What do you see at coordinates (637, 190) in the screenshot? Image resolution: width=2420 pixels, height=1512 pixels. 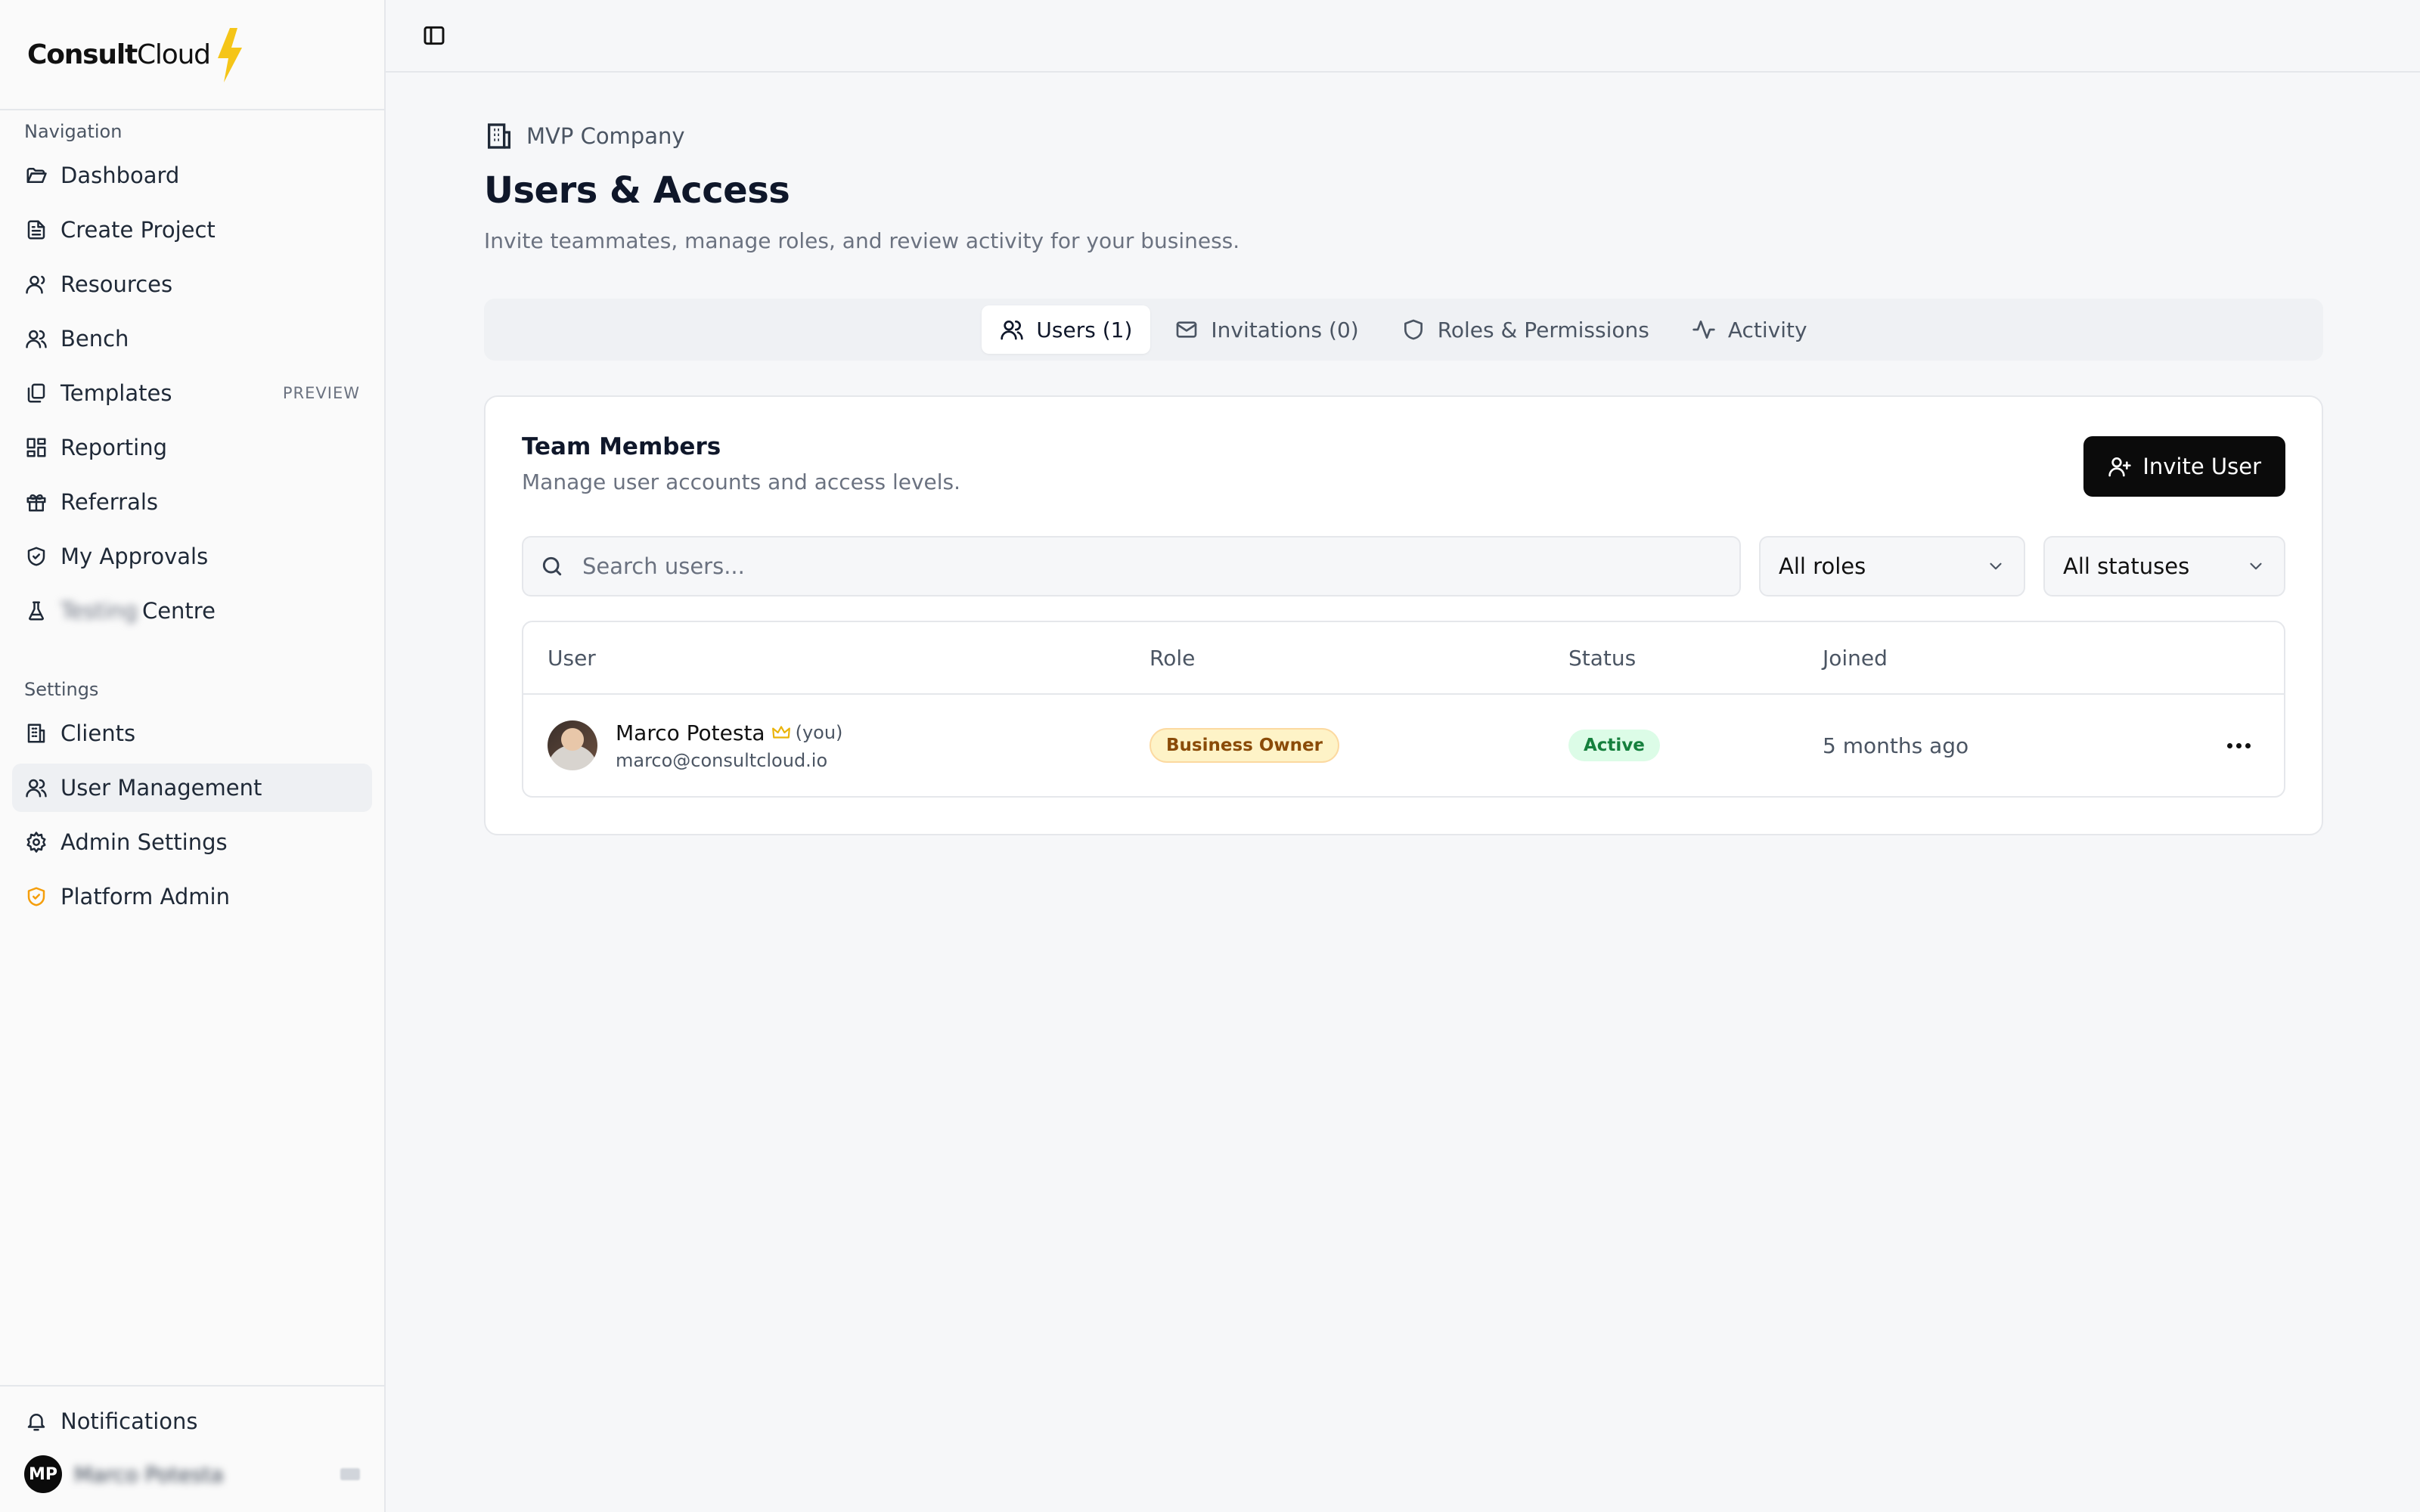 I see `page-title: Users & Access` at bounding box center [637, 190].